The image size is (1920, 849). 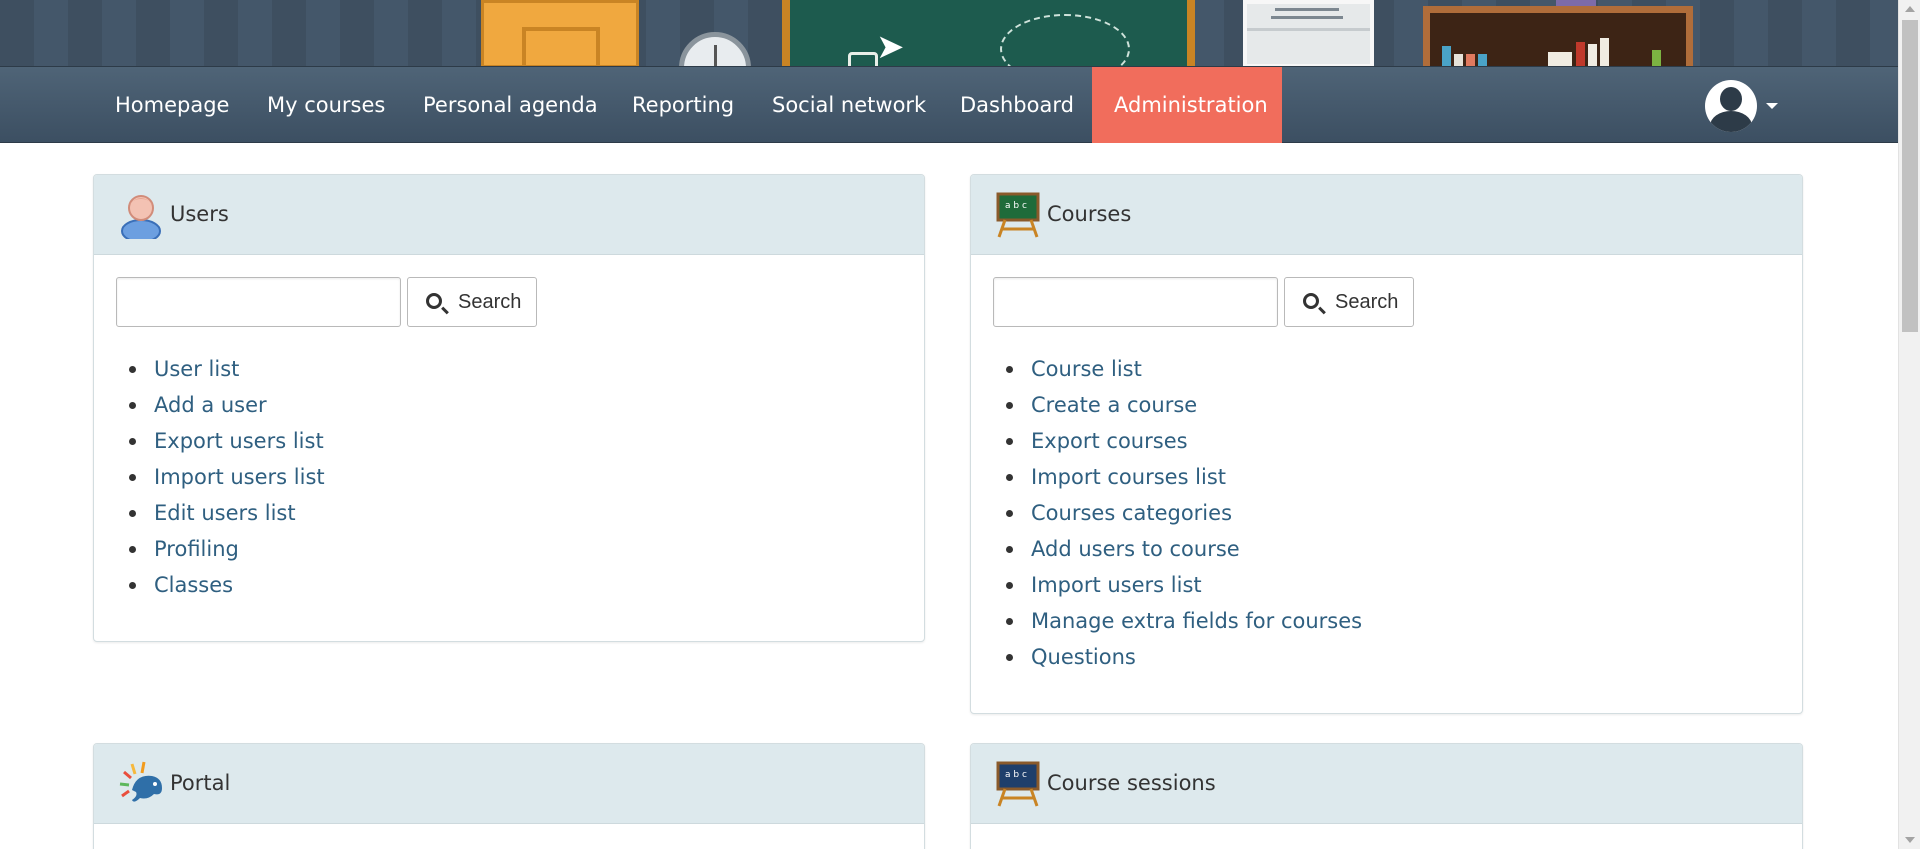 I want to click on portal-panel: Portal, so click(x=509, y=796).